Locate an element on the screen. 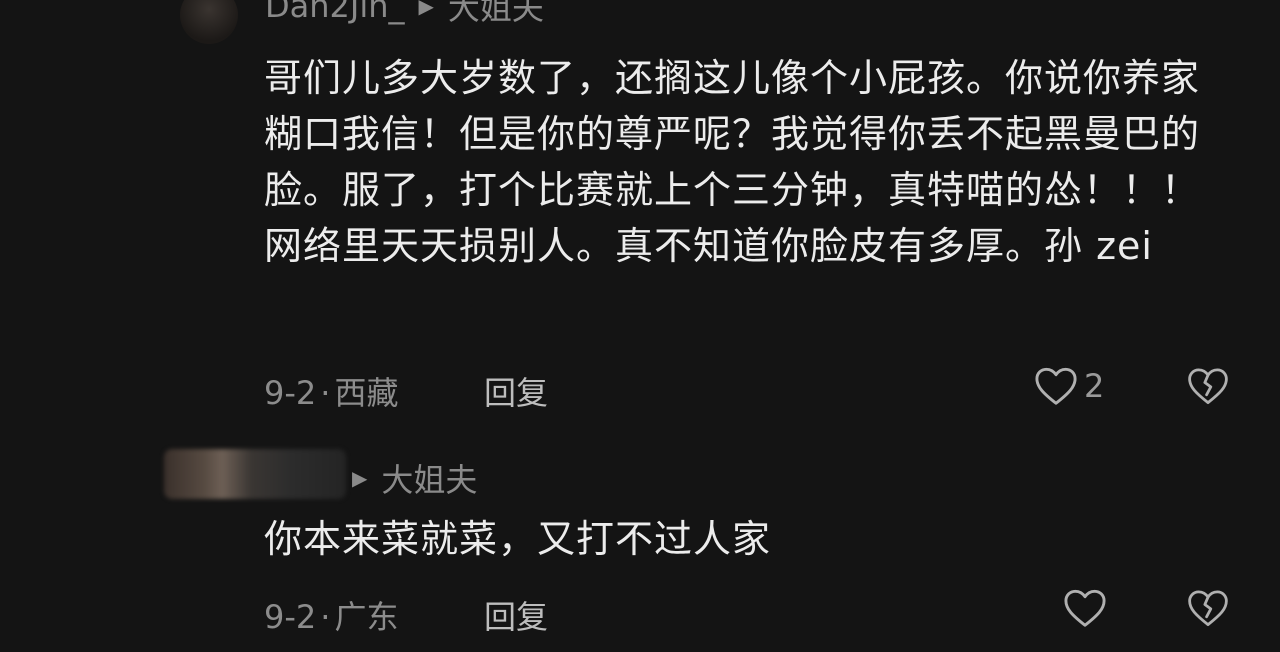 This screenshot has width=1280, height=652. avatar is located at coordinates (209, 22).